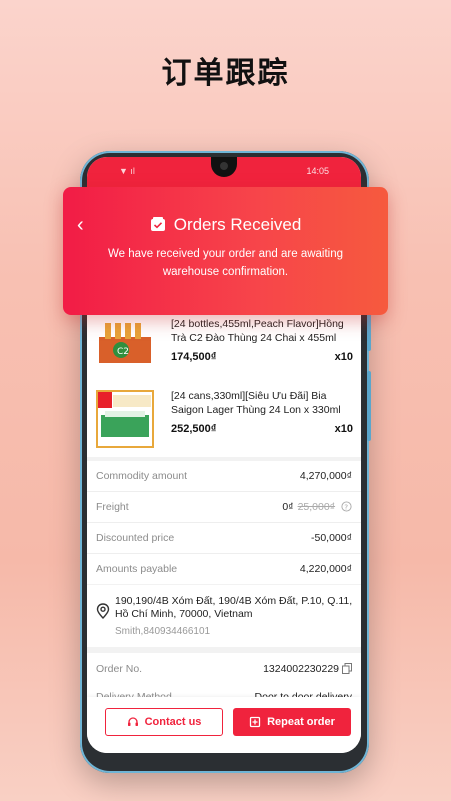  What do you see at coordinates (325, 569) in the screenshot?
I see `payable-value: 4,220,000₫` at bounding box center [325, 569].